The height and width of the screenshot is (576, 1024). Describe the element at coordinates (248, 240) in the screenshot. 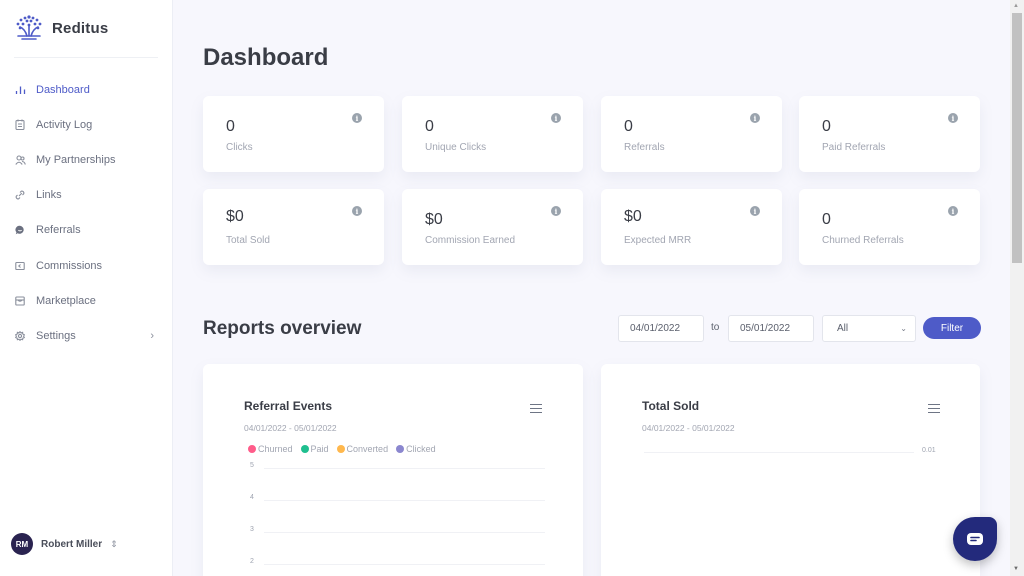

I see `stat-label: Total Sold` at that location.